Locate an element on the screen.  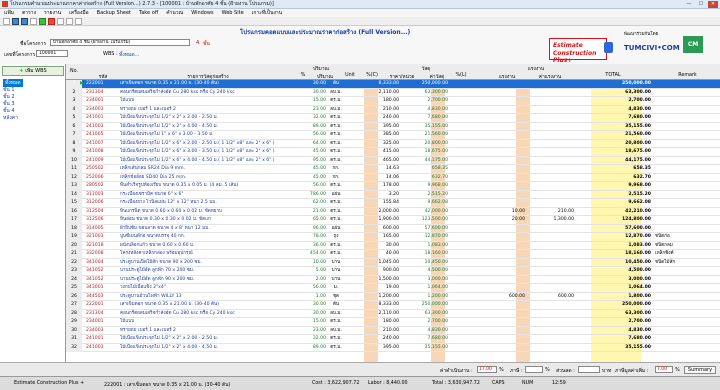
menu-item-calculate: คำนวณ is located at coordinates (174, 13).